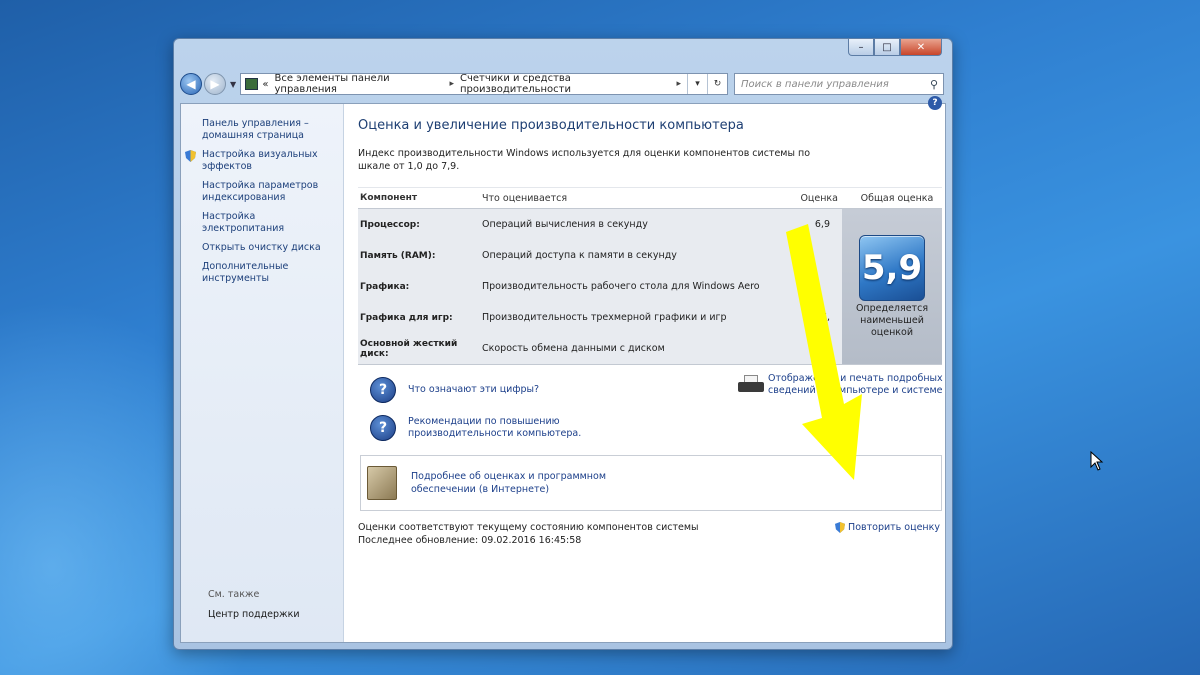  Describe the element at coordinates (897, 198) in the screenshot. I see `header-total: Общая оценка` at that location.